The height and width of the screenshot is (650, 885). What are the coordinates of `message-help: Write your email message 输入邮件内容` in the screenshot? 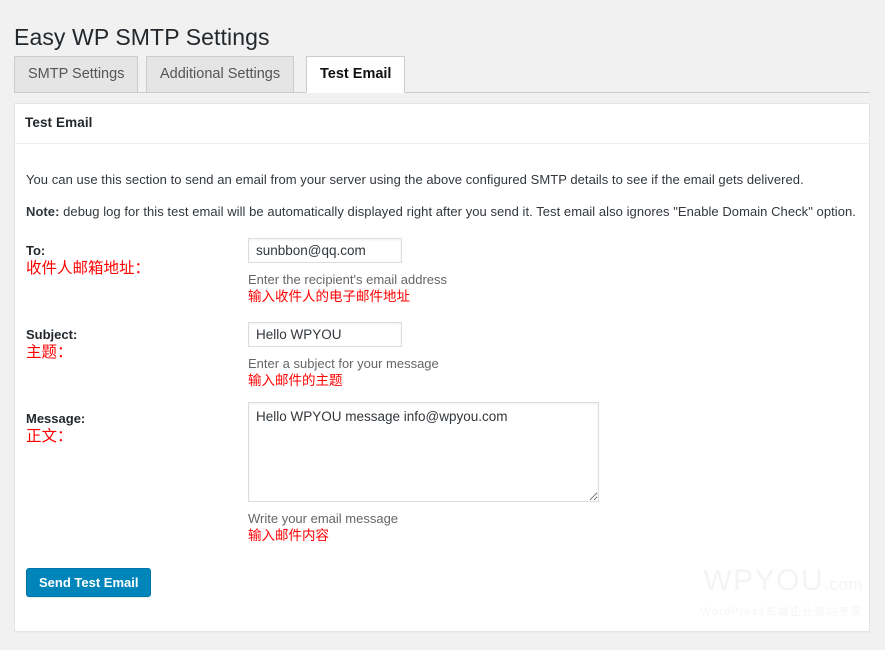 It's located at (423, 527).